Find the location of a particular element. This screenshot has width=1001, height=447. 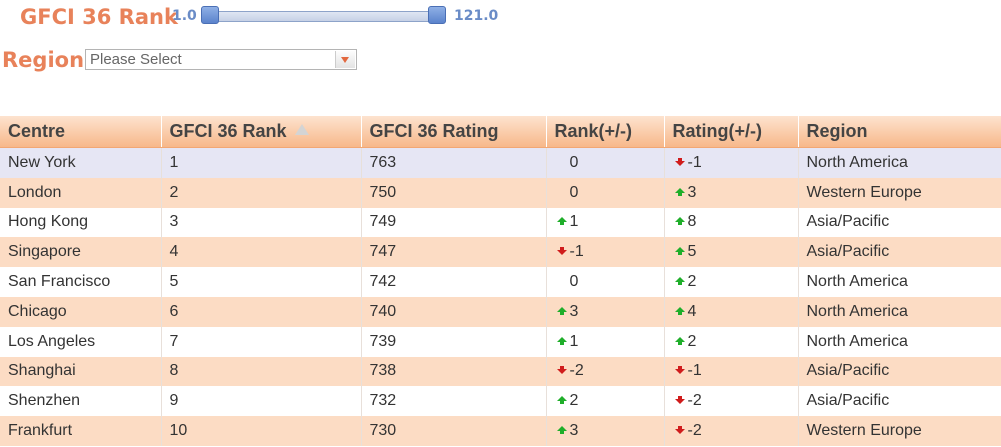

cell-rank-change: -2 is located at coordinates (605, 371).